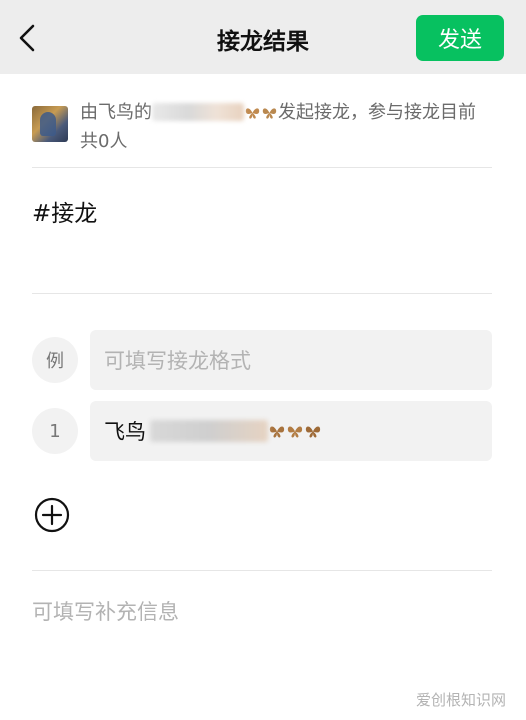  I want to click on watermark: 爱创根知识网, so click(460, 700).